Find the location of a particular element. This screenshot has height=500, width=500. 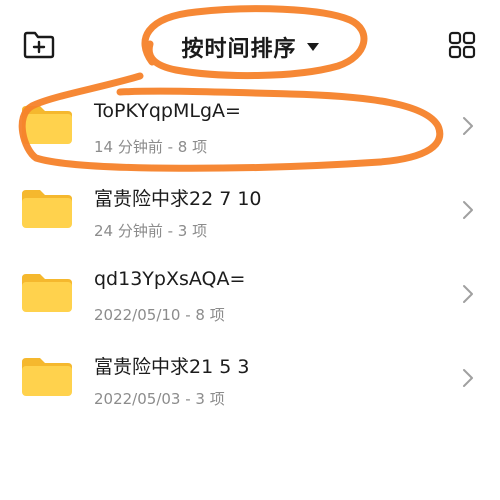

new-folder-button is located at coordinates (39, 45).